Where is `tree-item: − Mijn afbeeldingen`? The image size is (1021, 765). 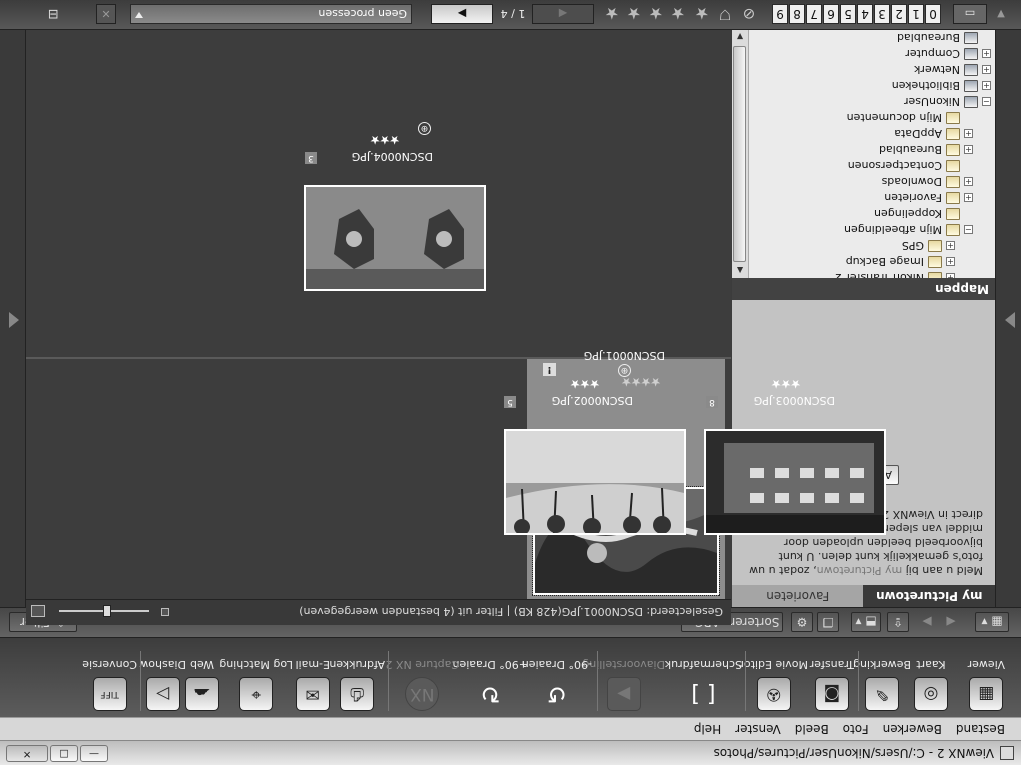
tree-item: − Mijn afbeeldingen is located at coordinates (908, 230).